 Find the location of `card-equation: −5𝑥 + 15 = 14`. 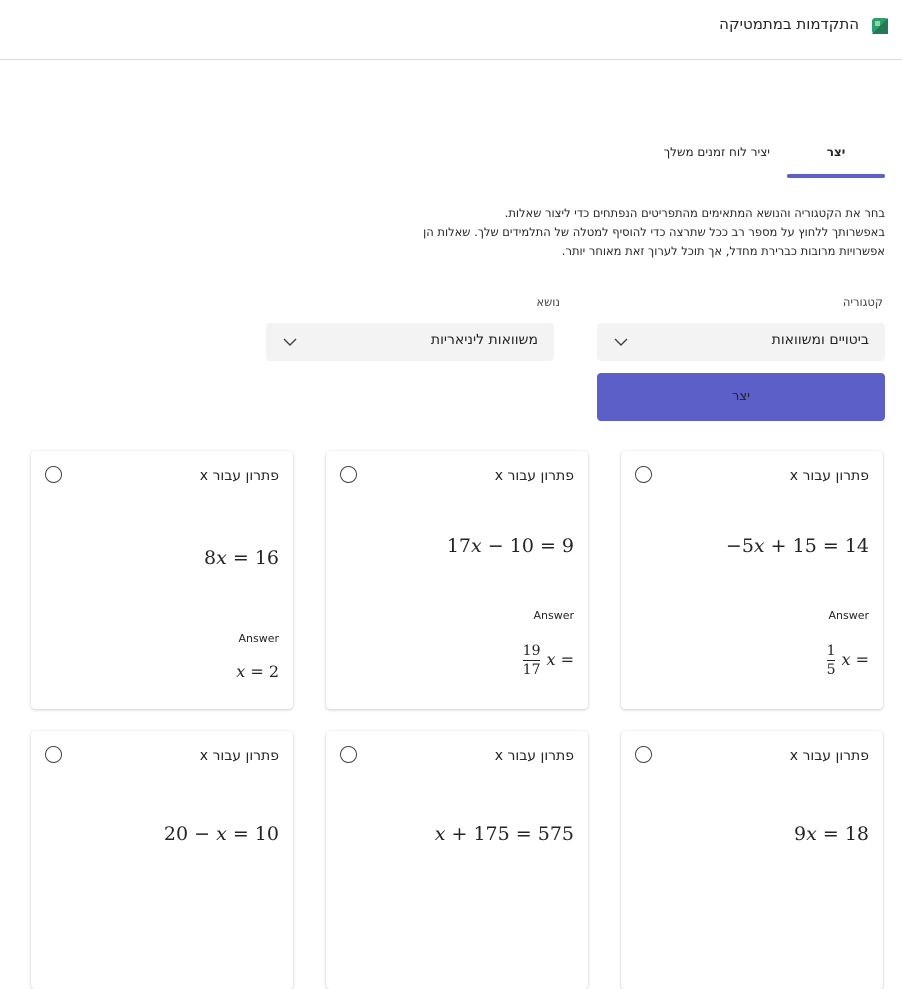

card-equation: −5𝑥 + 15 = 14 is located at coordinates (797, 546).